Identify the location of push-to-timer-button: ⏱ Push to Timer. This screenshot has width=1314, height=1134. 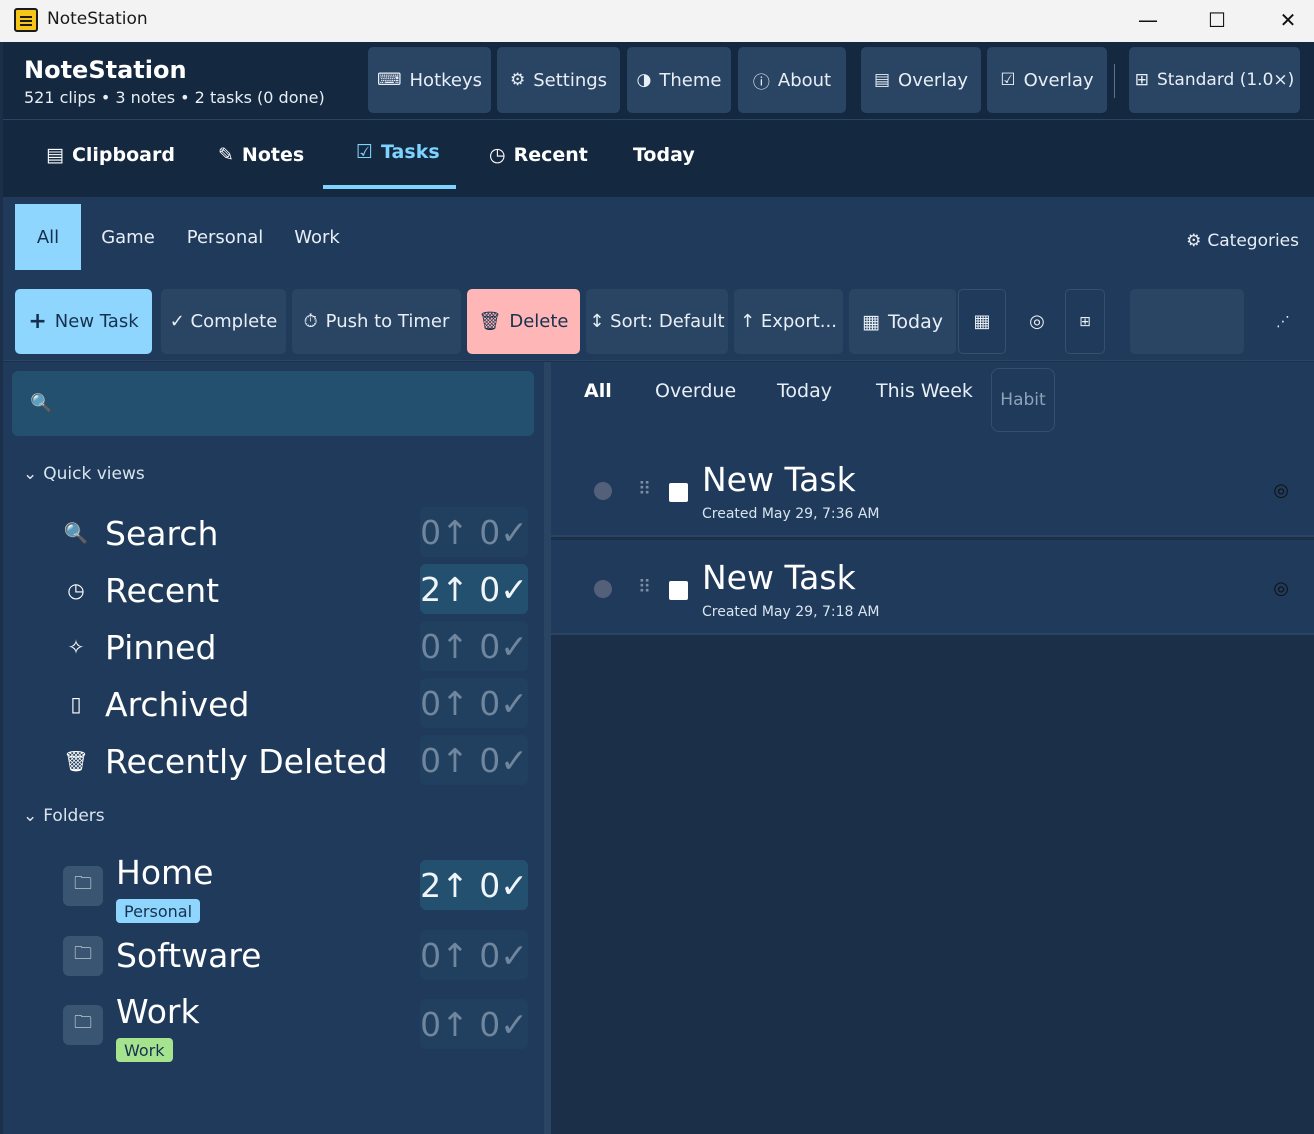
(376, 321).